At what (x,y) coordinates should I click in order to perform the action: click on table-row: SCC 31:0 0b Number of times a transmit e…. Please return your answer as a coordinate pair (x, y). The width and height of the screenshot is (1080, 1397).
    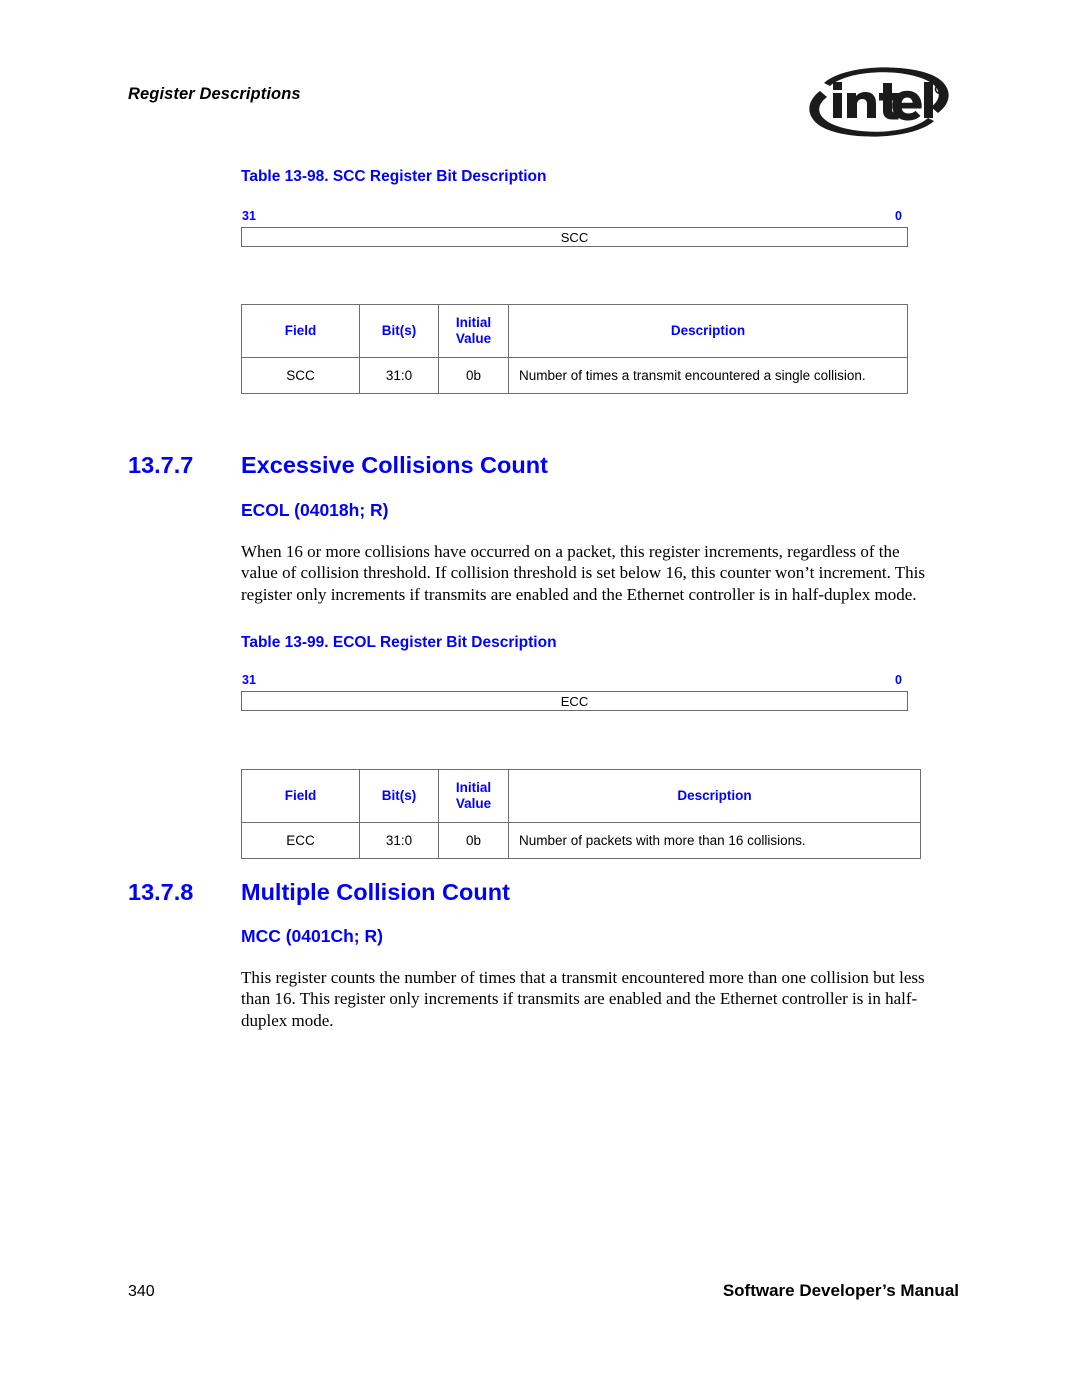
    Looking at the image, I should click on (574, 375).